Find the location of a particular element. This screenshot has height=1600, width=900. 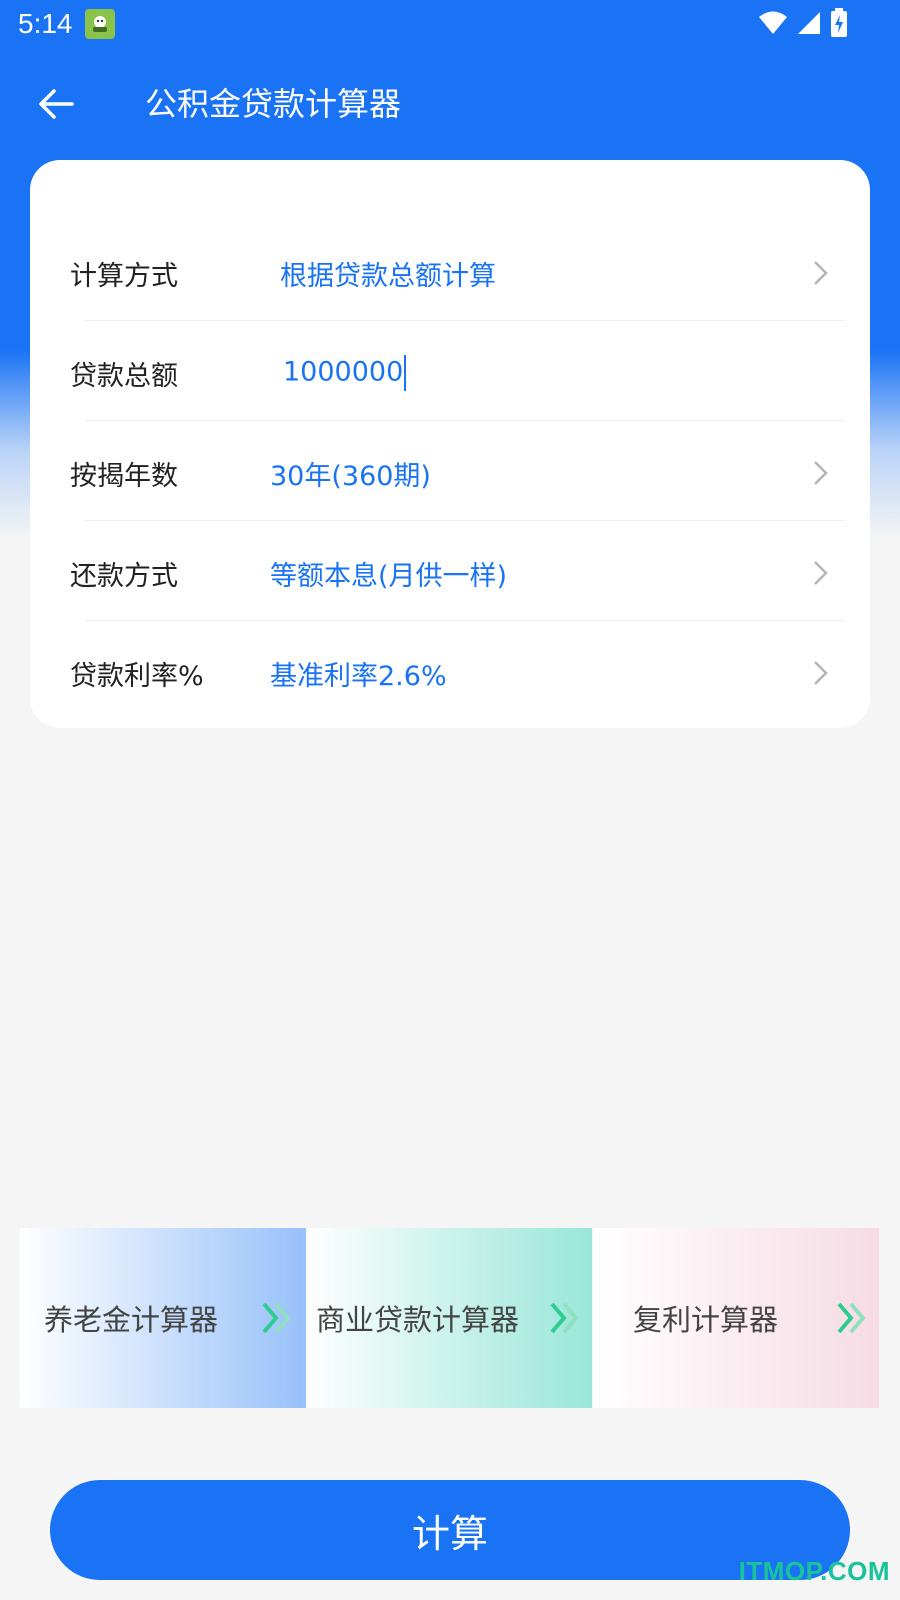

battery-charging-icon is located at coordinates (839, 22).